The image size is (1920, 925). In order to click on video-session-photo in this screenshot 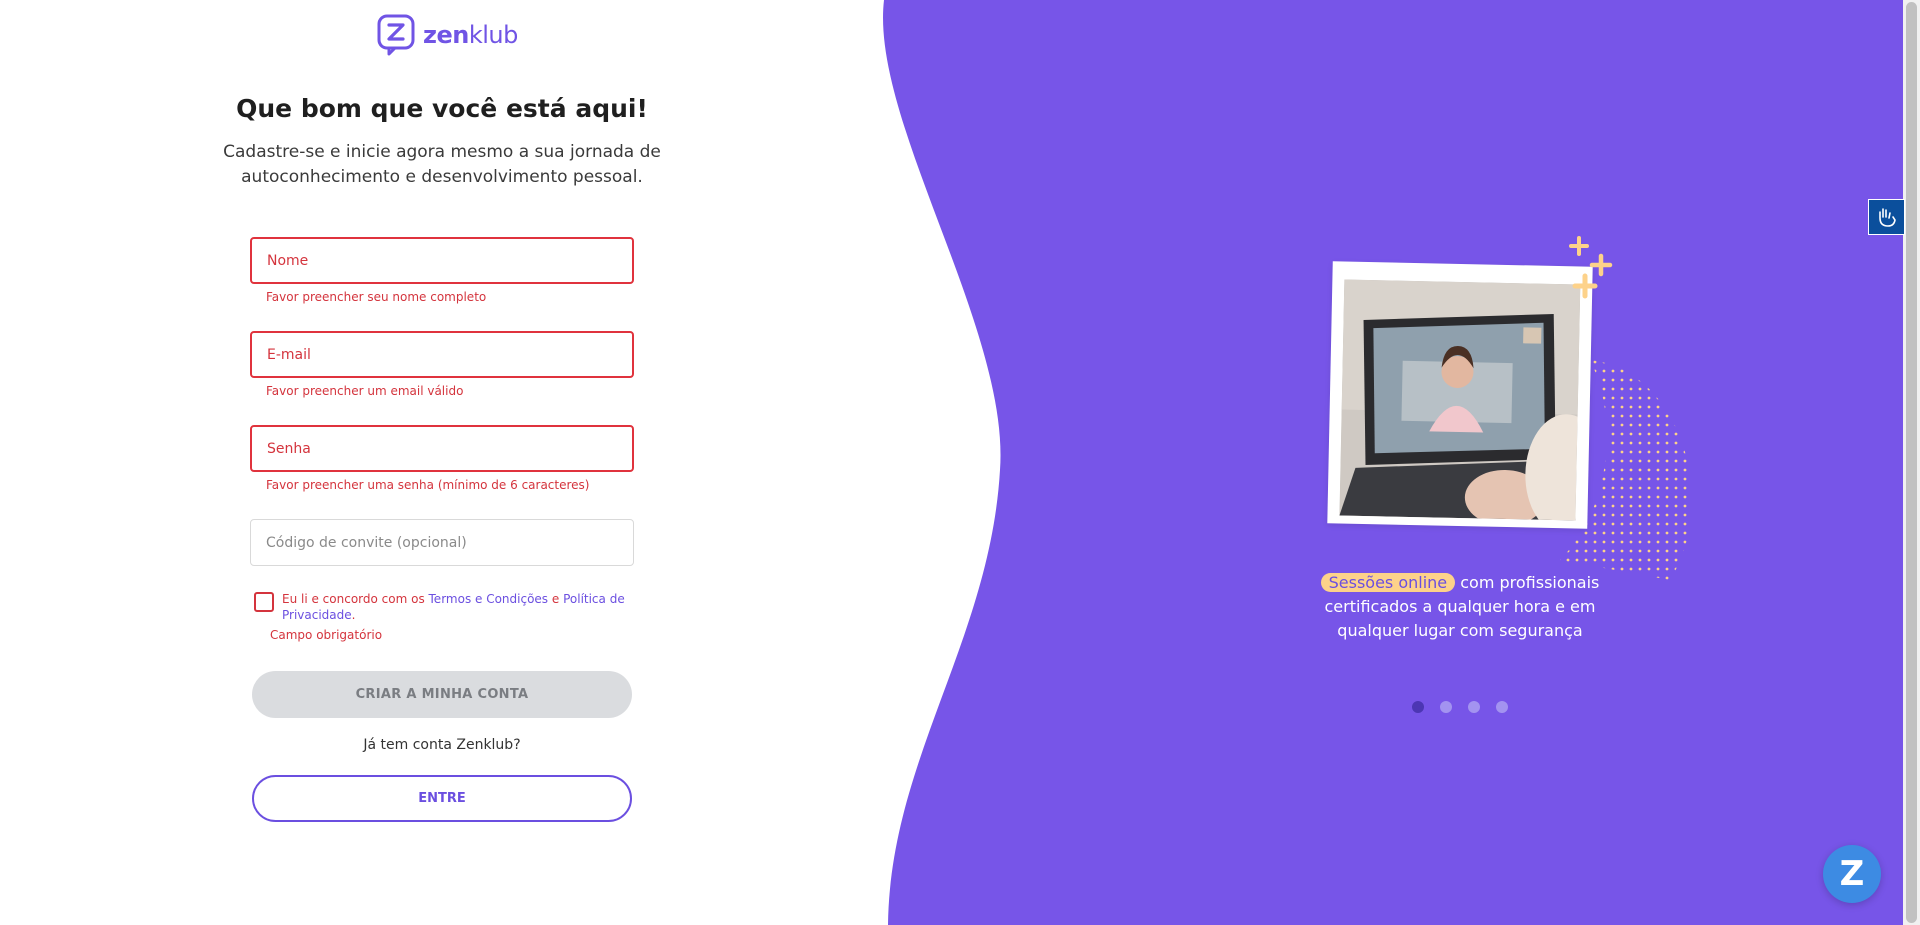, I will do `click(1460, 395)`.